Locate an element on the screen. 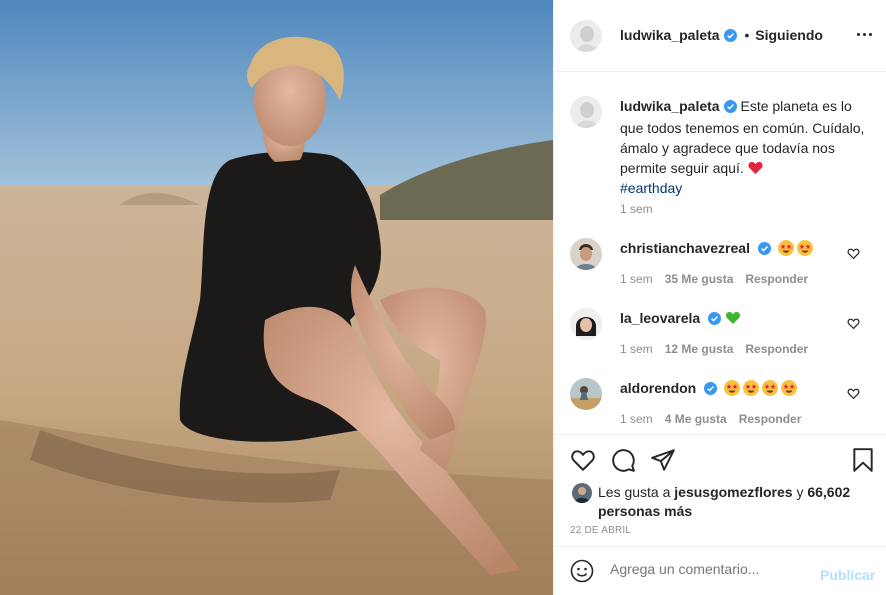 The height and width of the screenshot is (595, 886). green-heart-icon is located at coordinates (733, 318).